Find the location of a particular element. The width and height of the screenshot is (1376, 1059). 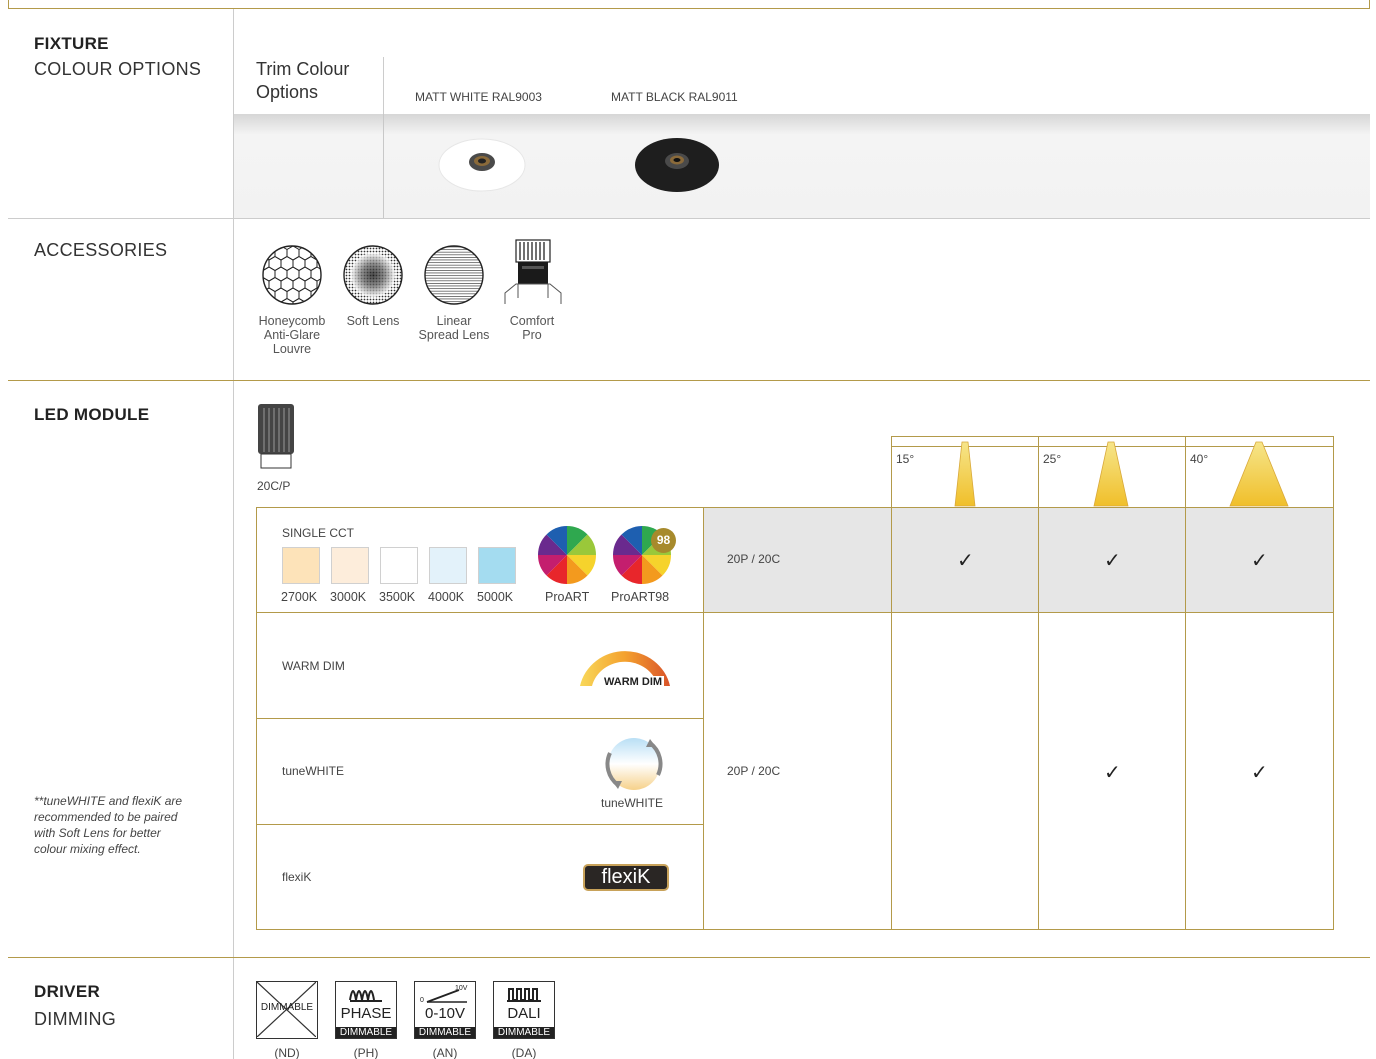

driver-phase-bar: DIMMABLE is located at coordinates (366, 1032).